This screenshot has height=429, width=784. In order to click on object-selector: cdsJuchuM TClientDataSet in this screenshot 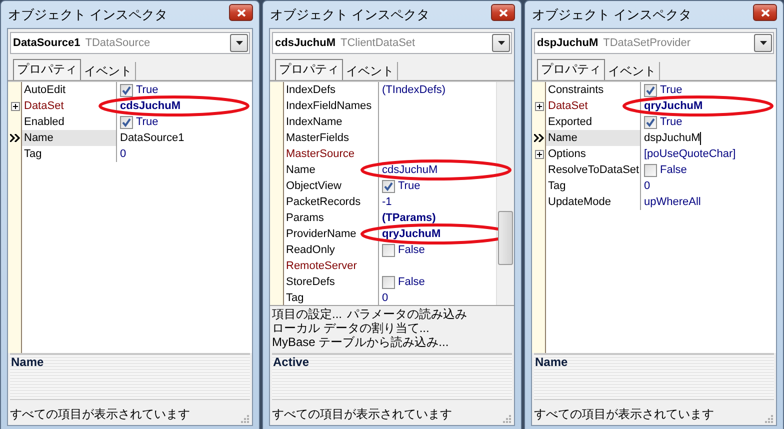, I will do `click(392, 43)`.